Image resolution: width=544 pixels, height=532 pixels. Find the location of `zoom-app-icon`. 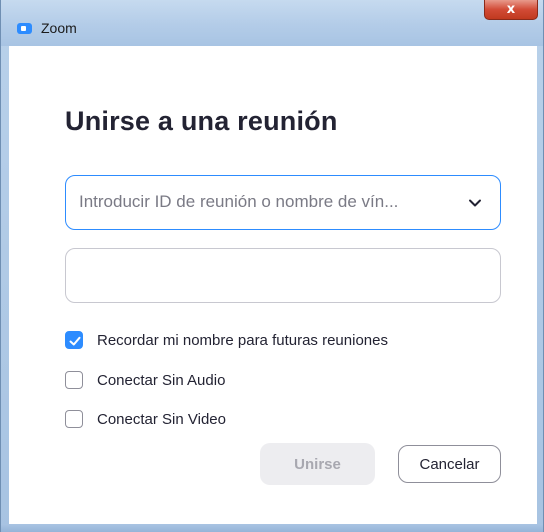

zoom-app-icon is located at coordinates (24, 28).